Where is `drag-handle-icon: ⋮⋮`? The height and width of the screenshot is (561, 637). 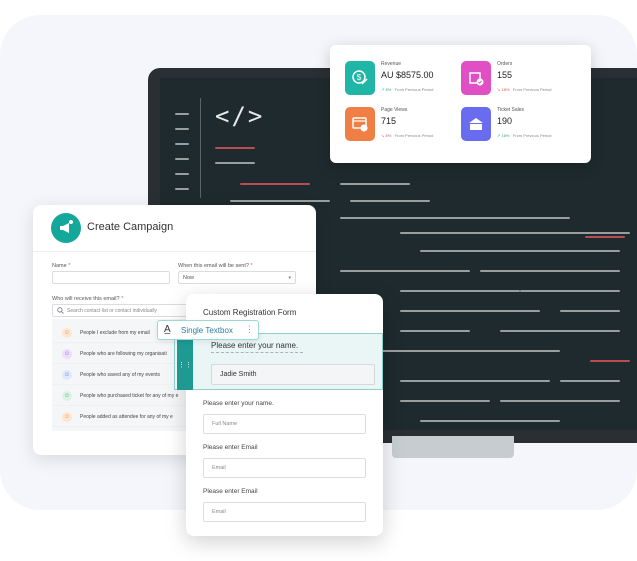
drag-handle-icon: ⋮⋮ is located at coordinates (185, 365).